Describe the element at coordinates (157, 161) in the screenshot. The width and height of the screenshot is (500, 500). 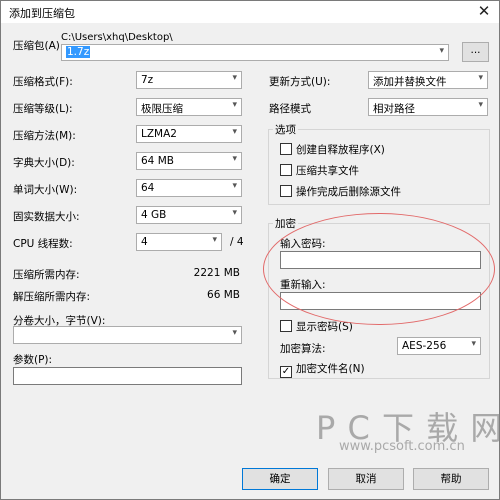
I see `dict-value: 64 MB` at that location.